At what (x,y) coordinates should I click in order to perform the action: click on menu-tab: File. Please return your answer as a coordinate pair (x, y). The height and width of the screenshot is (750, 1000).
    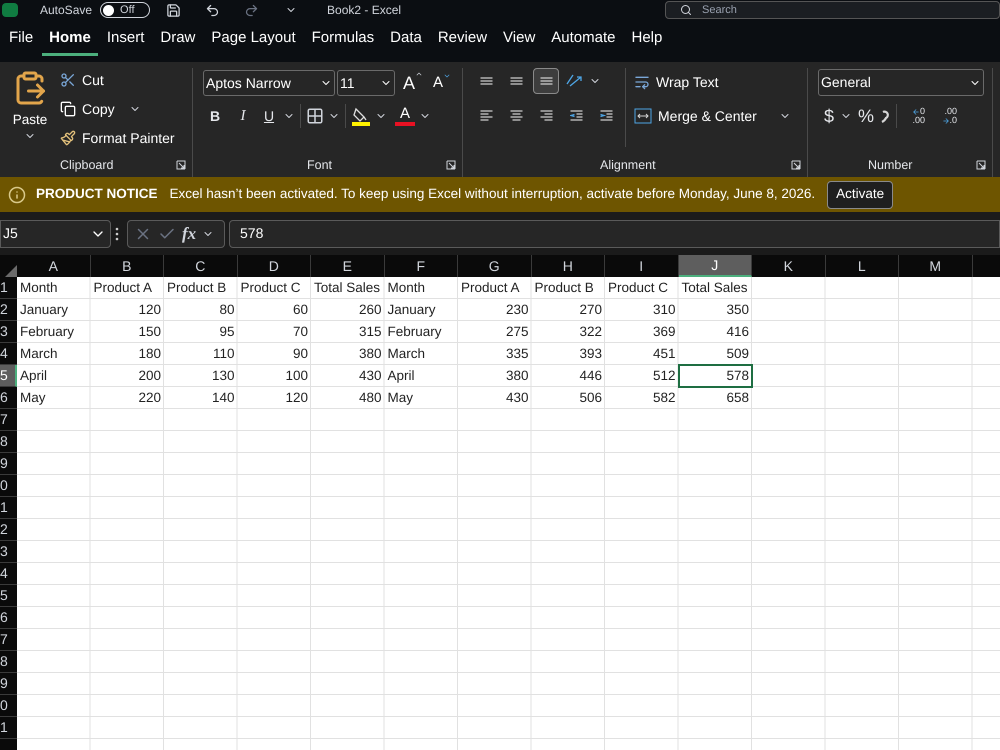
    Looking at the image, I should click on (21, 38).